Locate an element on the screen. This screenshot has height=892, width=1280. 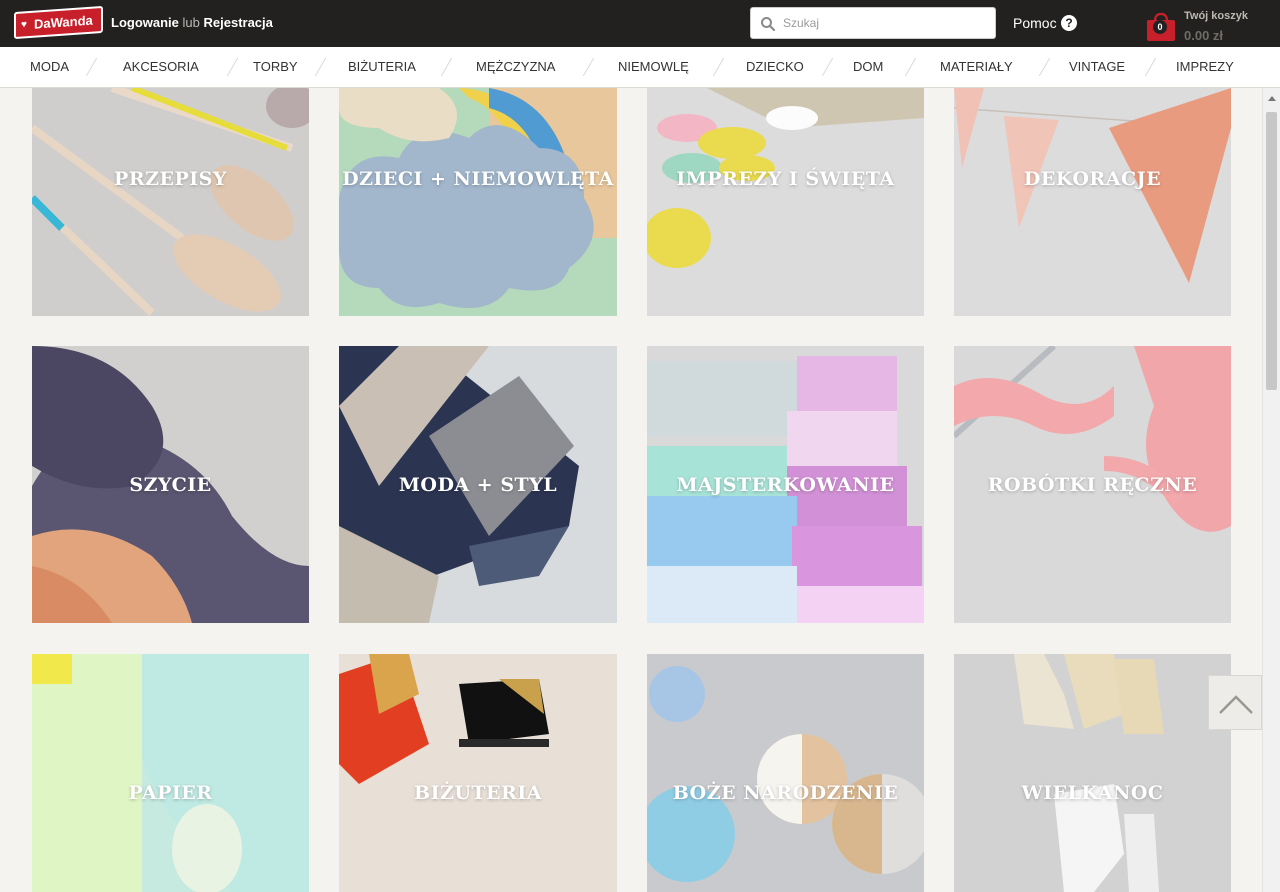
nav-item-moda: MODA is located at coordinates (49, 66).